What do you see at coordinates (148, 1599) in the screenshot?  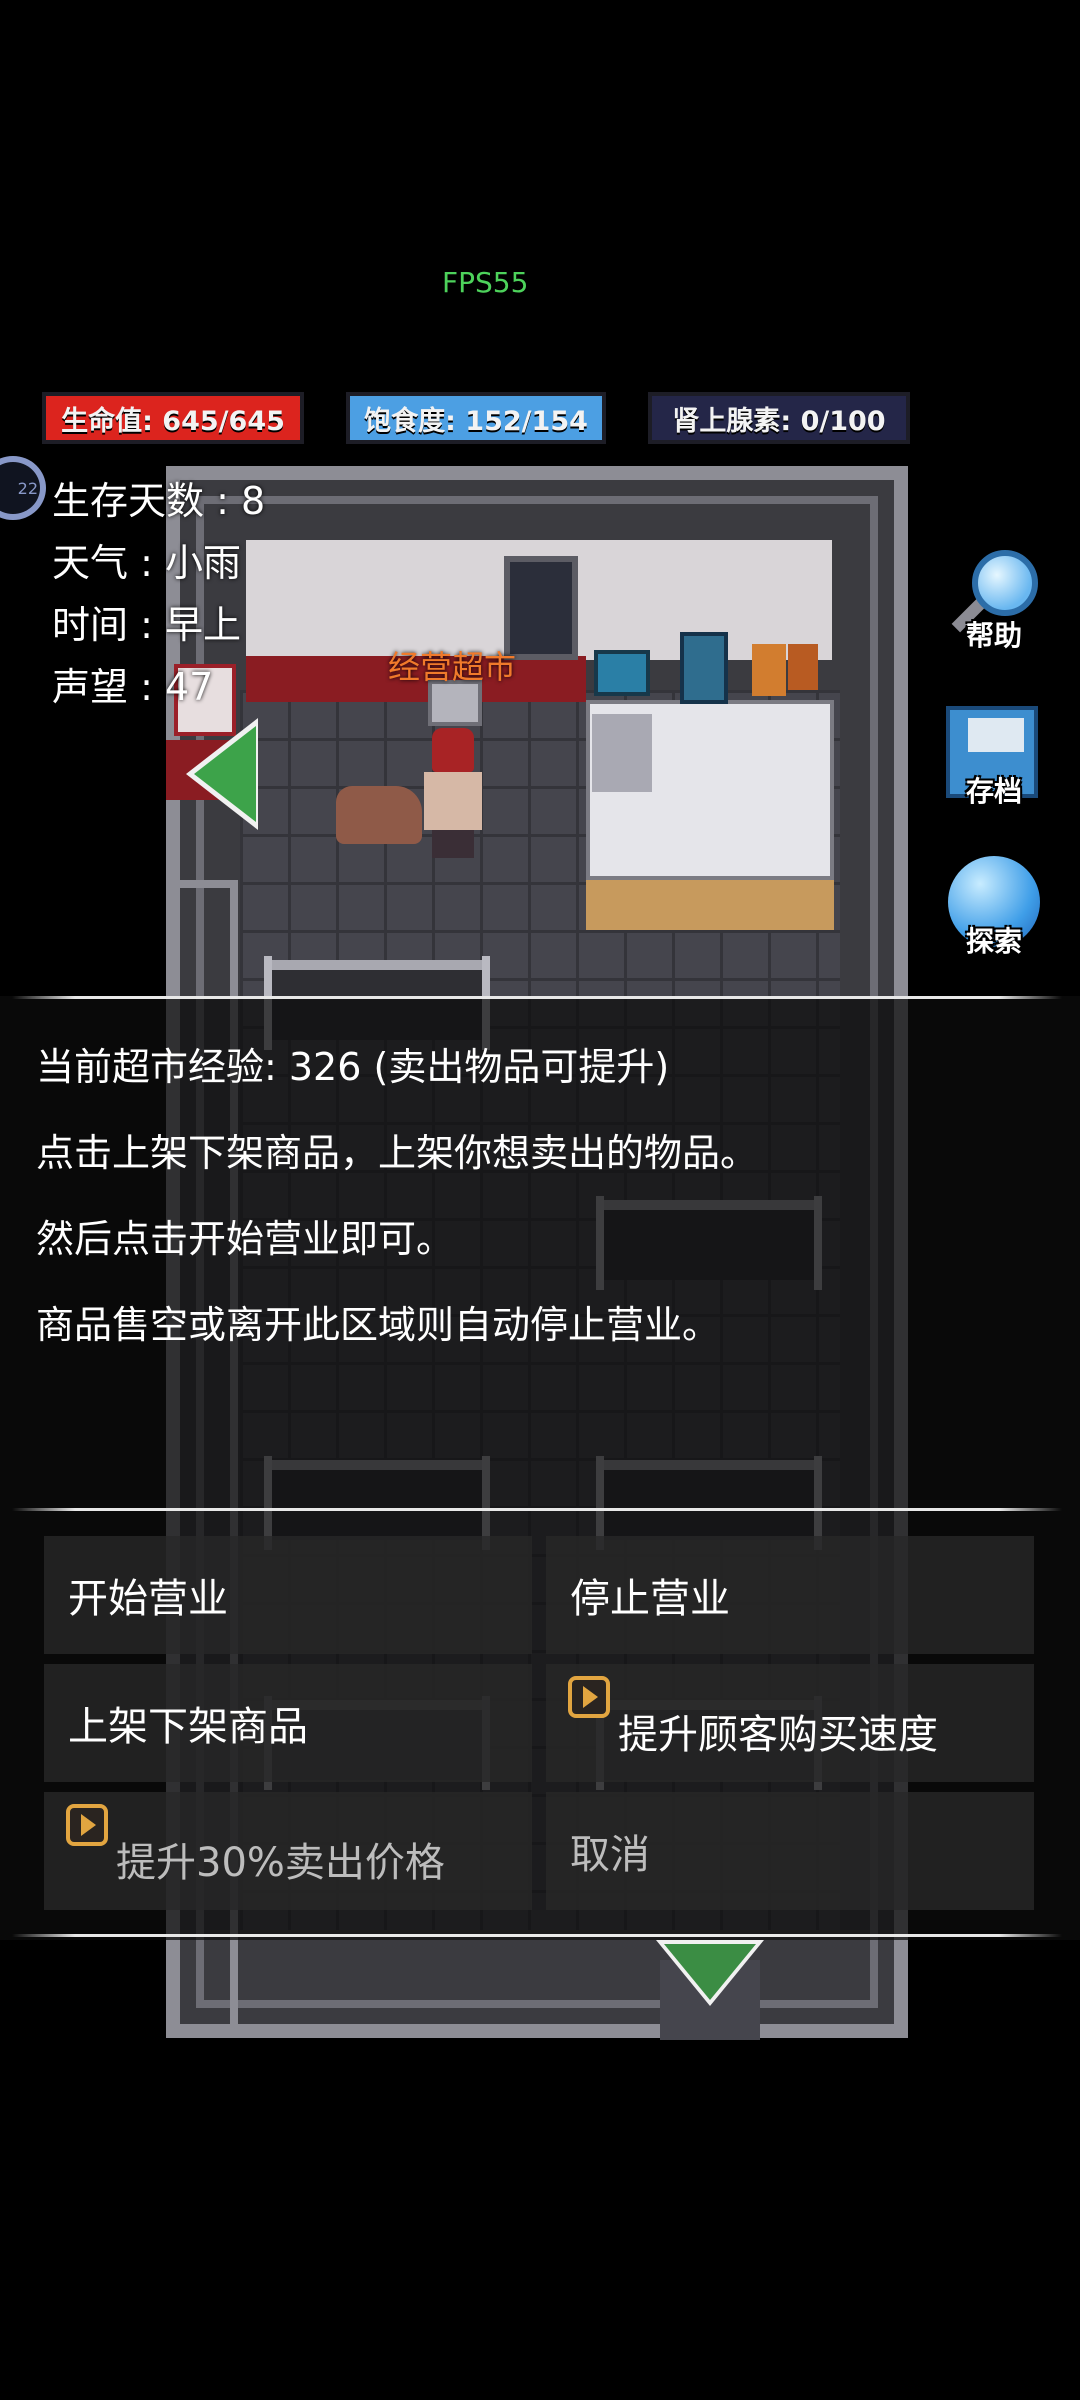 I see `start-business-label: 开始营业` at bounding box center [148, 1599].